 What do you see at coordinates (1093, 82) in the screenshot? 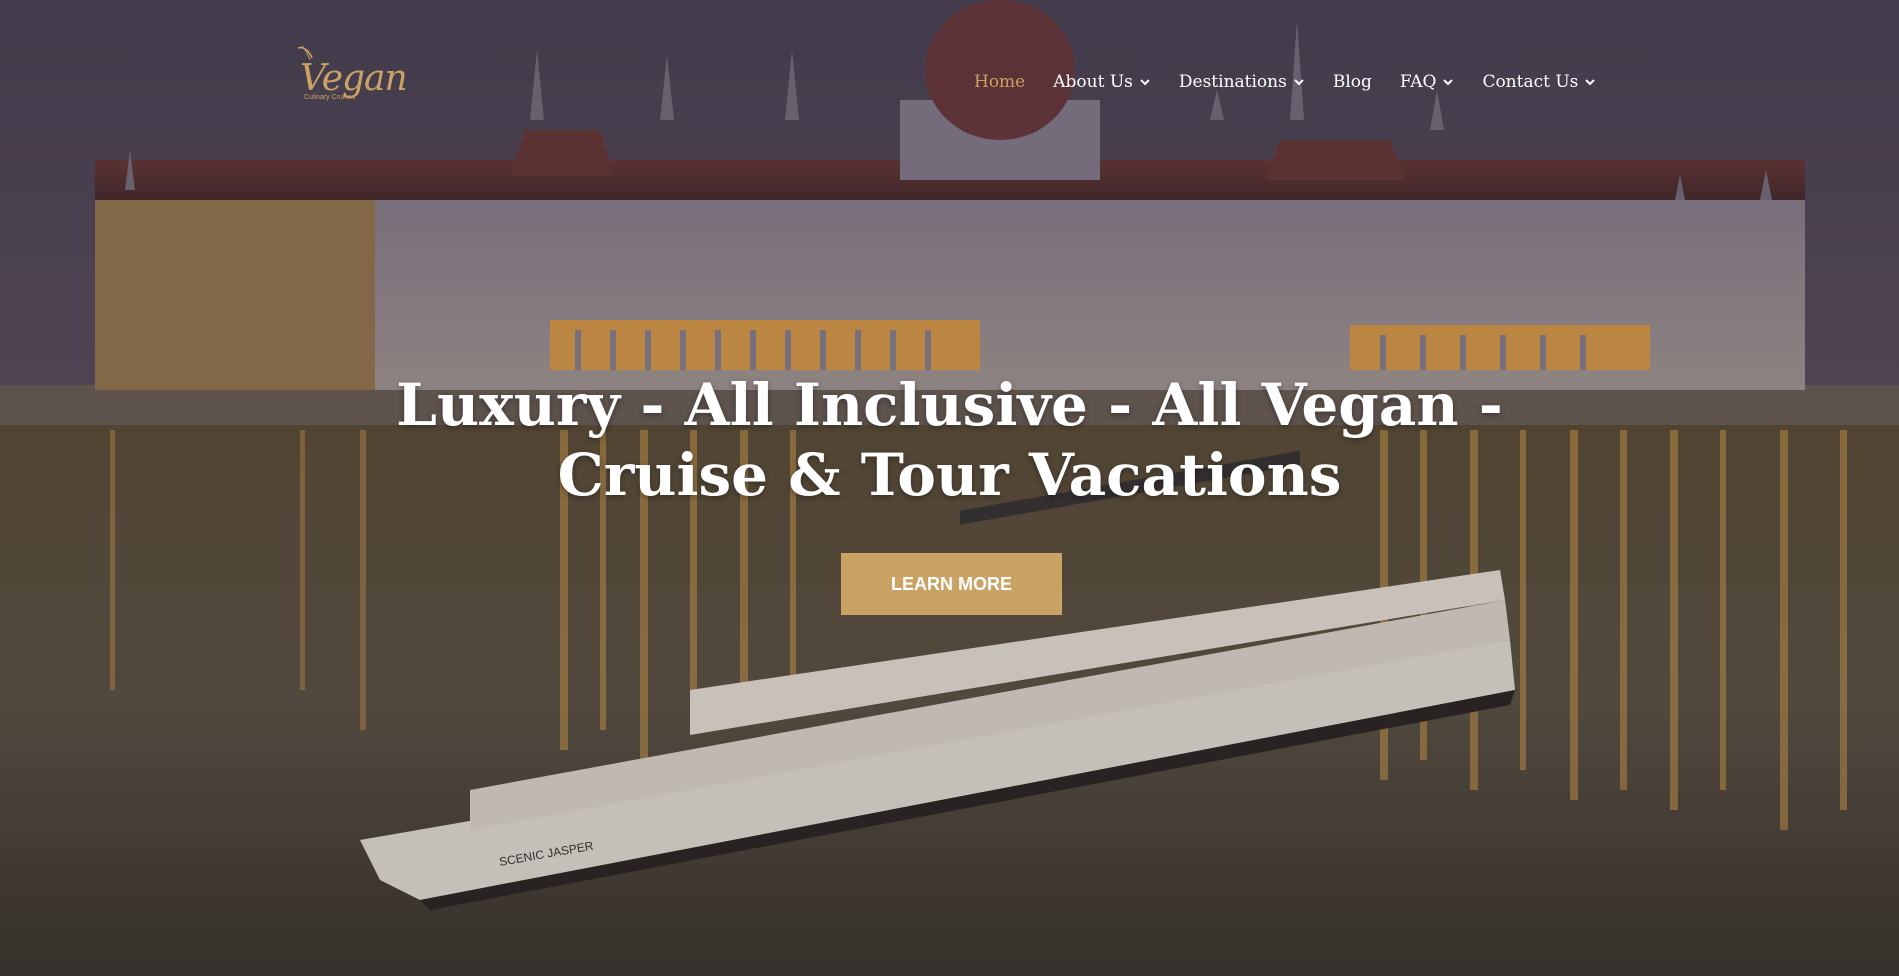
I see `nav-item-label: About Us` at bounding box center [1093, 82].